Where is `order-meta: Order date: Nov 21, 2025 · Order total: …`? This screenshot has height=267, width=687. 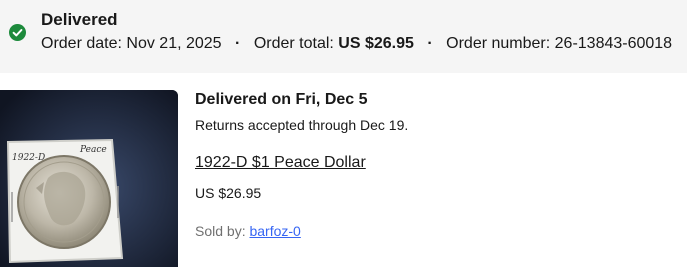 order-meta: Order date: Nov 21, 2025 · Order total: … is located at coordinates (356, 44).